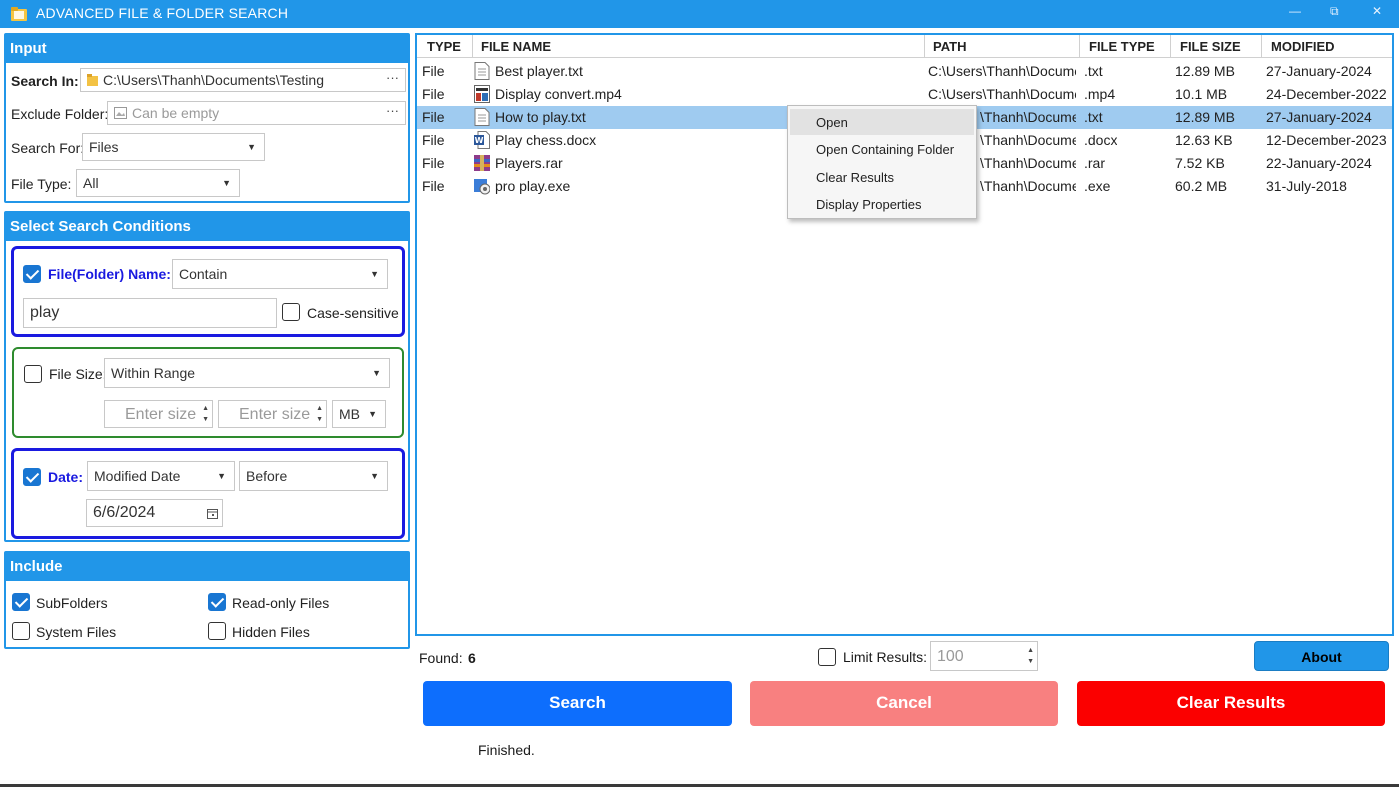  Describe the element at coordinates (272, 414) in the screenshot. I see `max-size-input: Enter size ▲ ▼` at that location.